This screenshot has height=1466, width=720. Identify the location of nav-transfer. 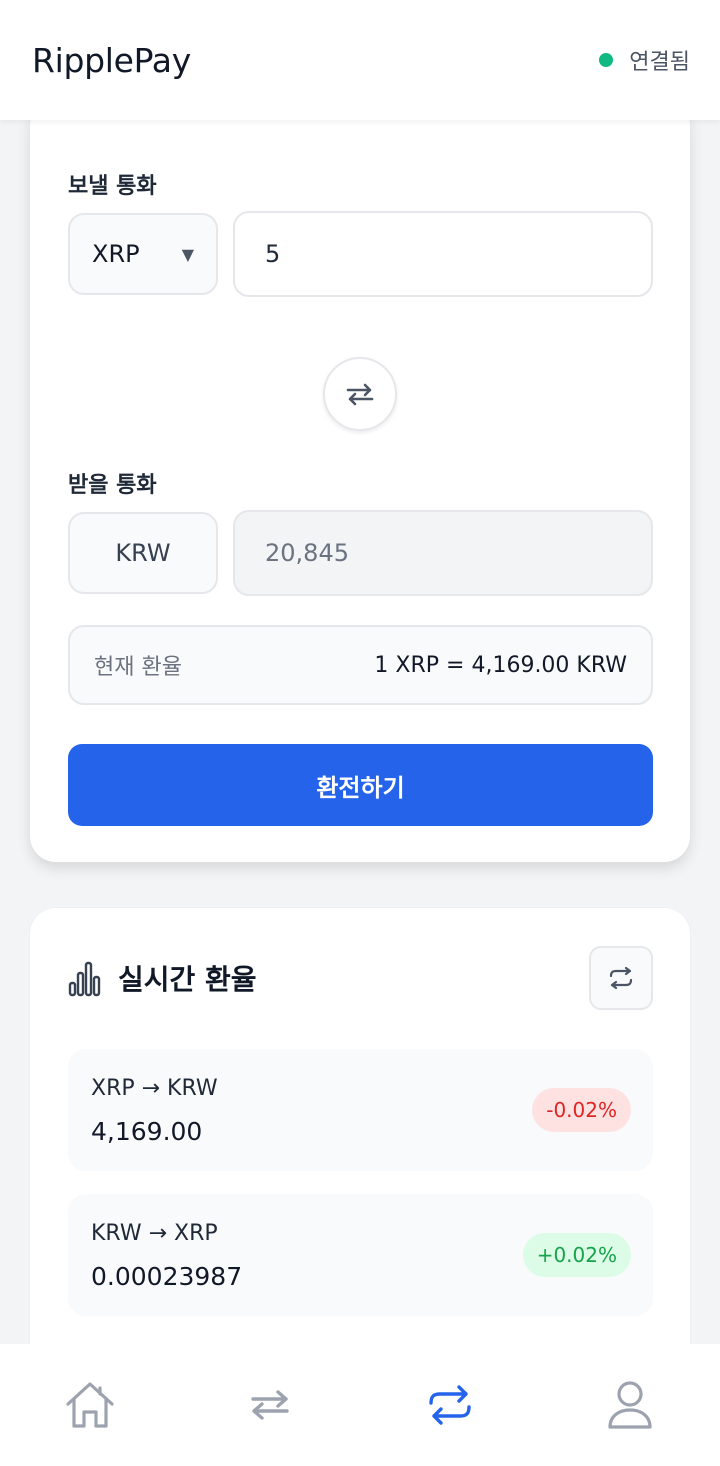
(270, 1405).